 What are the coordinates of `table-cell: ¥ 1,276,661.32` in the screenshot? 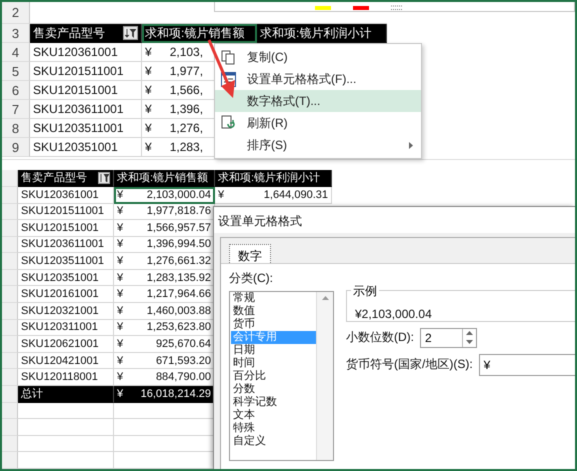 It's located at (164, 261).